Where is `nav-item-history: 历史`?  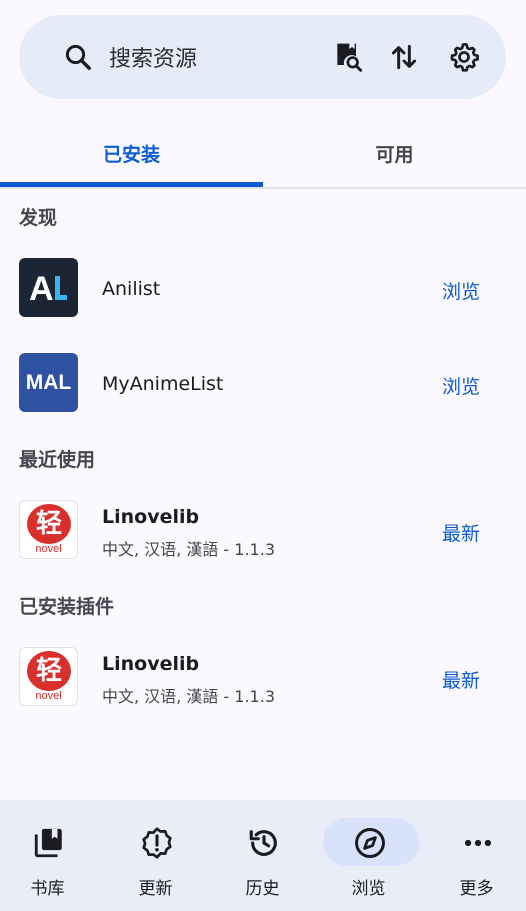 nav-item-history: 历史 is located at coordinates (262, 855).